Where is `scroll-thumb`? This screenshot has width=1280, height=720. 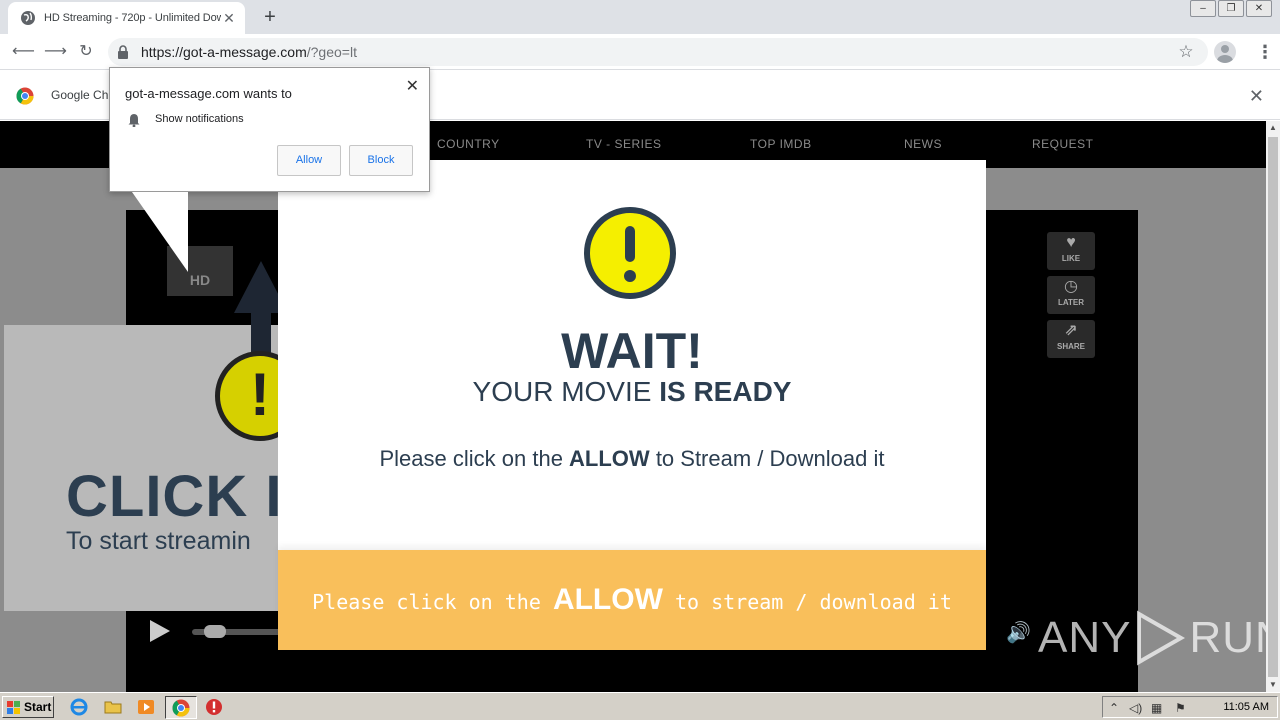
scroll-thumb is located at coordinates (1273, 407).